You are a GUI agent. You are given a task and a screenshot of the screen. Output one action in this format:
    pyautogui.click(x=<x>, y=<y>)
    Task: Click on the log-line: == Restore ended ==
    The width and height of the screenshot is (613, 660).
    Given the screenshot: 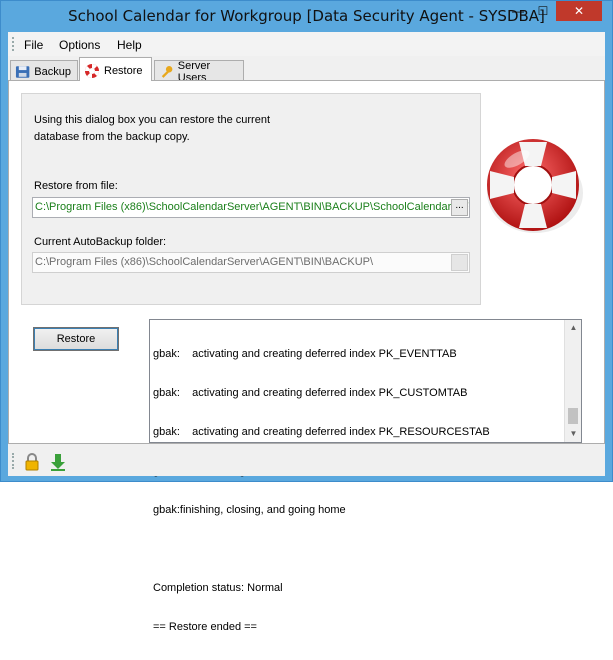 What is the action you would take?
    pyautogui.click(x=205, y=627)
    